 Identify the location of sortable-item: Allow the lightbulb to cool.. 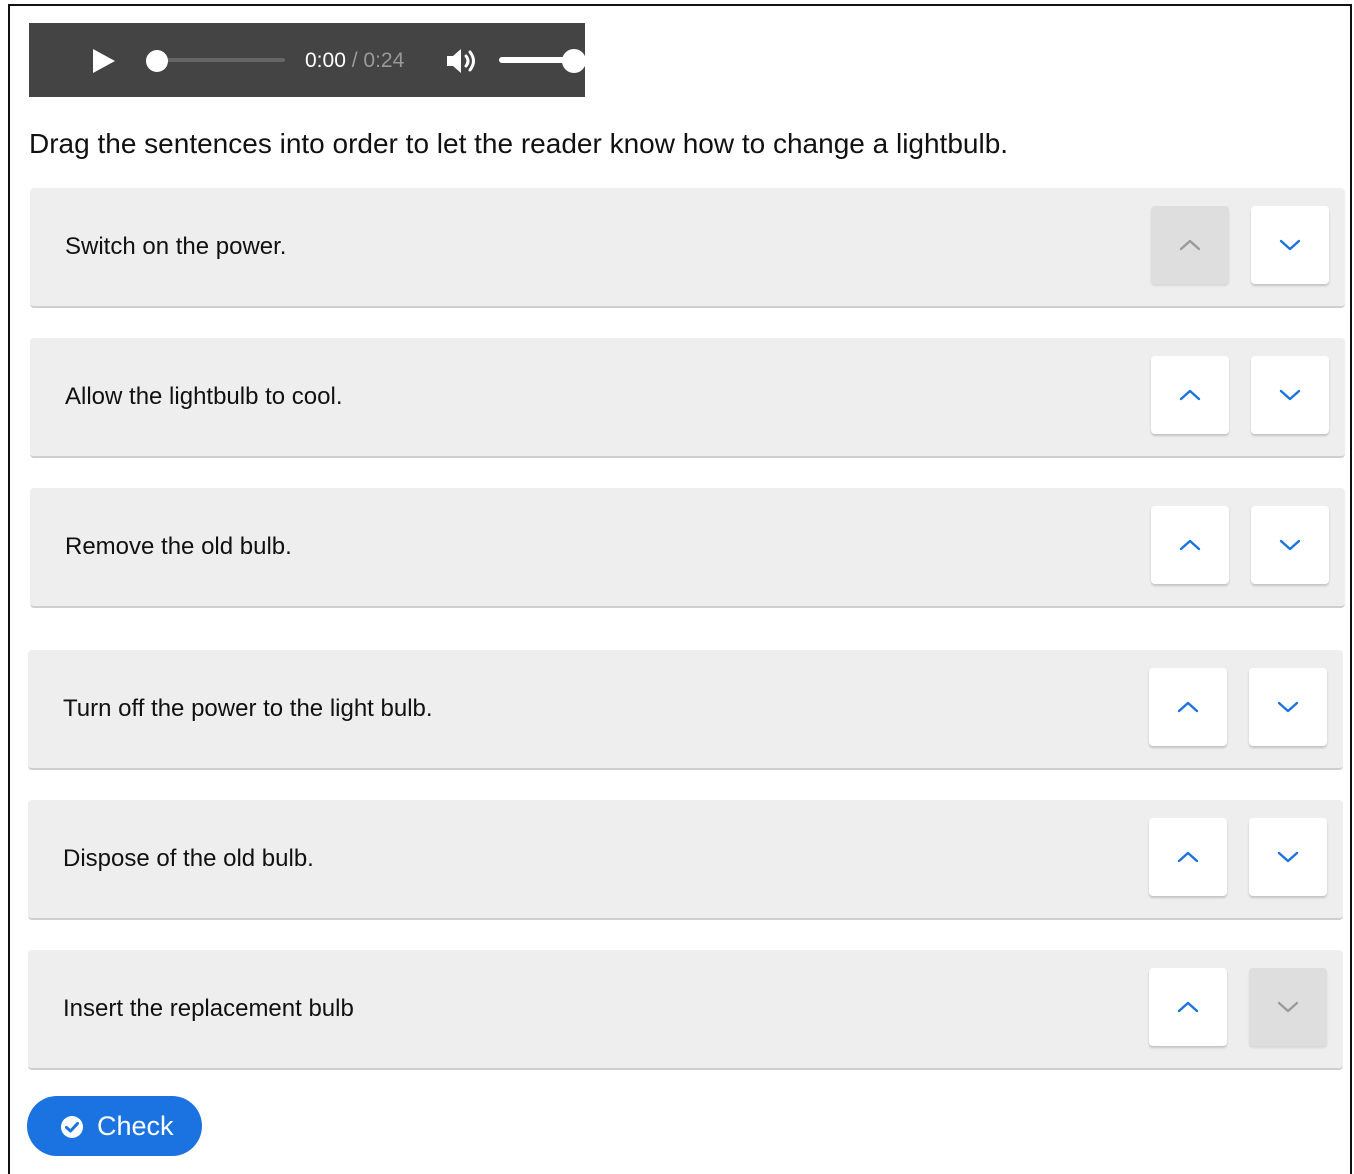
(687, 398).